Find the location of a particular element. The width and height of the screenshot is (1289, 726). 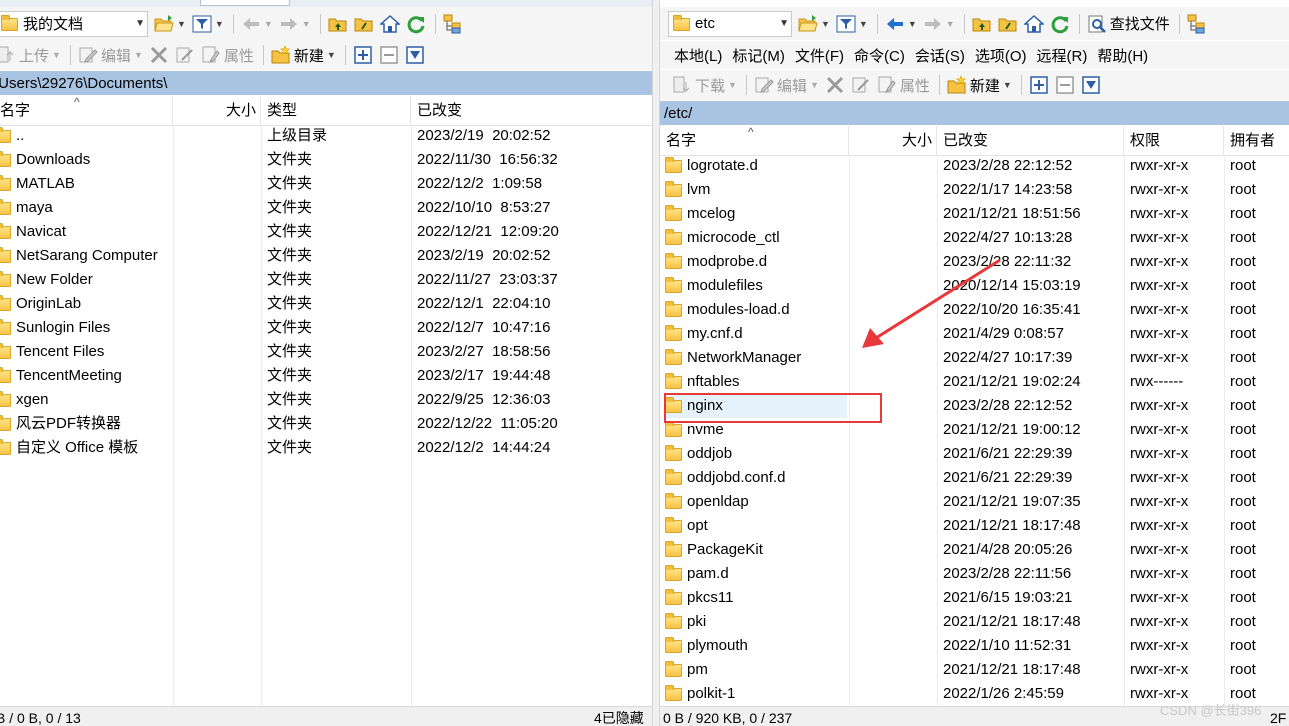

table-row: Sunlogin Files 文件夹 2022/12/7 10:47:16 is located at coordinates (326, 328).